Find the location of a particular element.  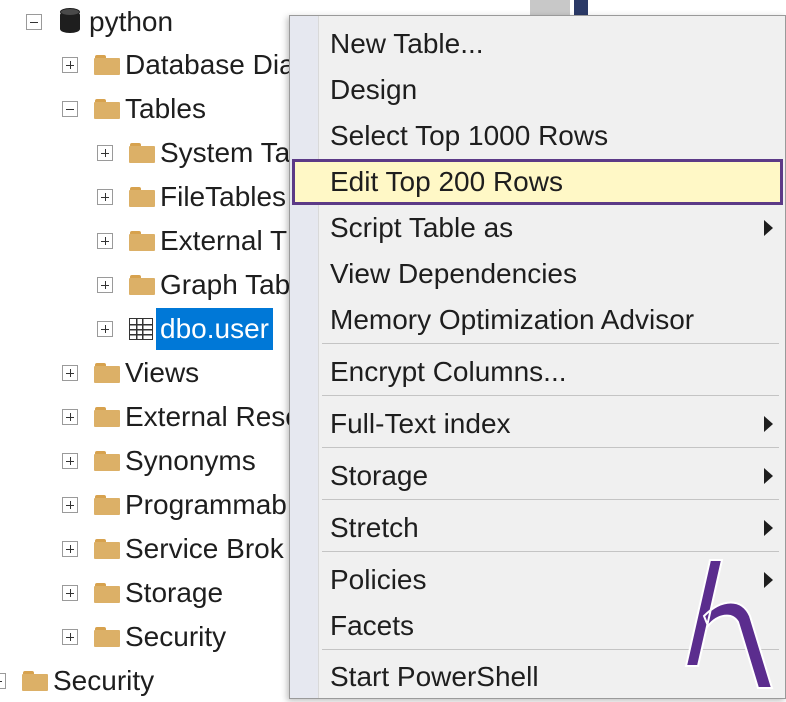

menu-item-edit-top-200-rows: Edit Top 200 Rows is located at coordinates (537, 182).